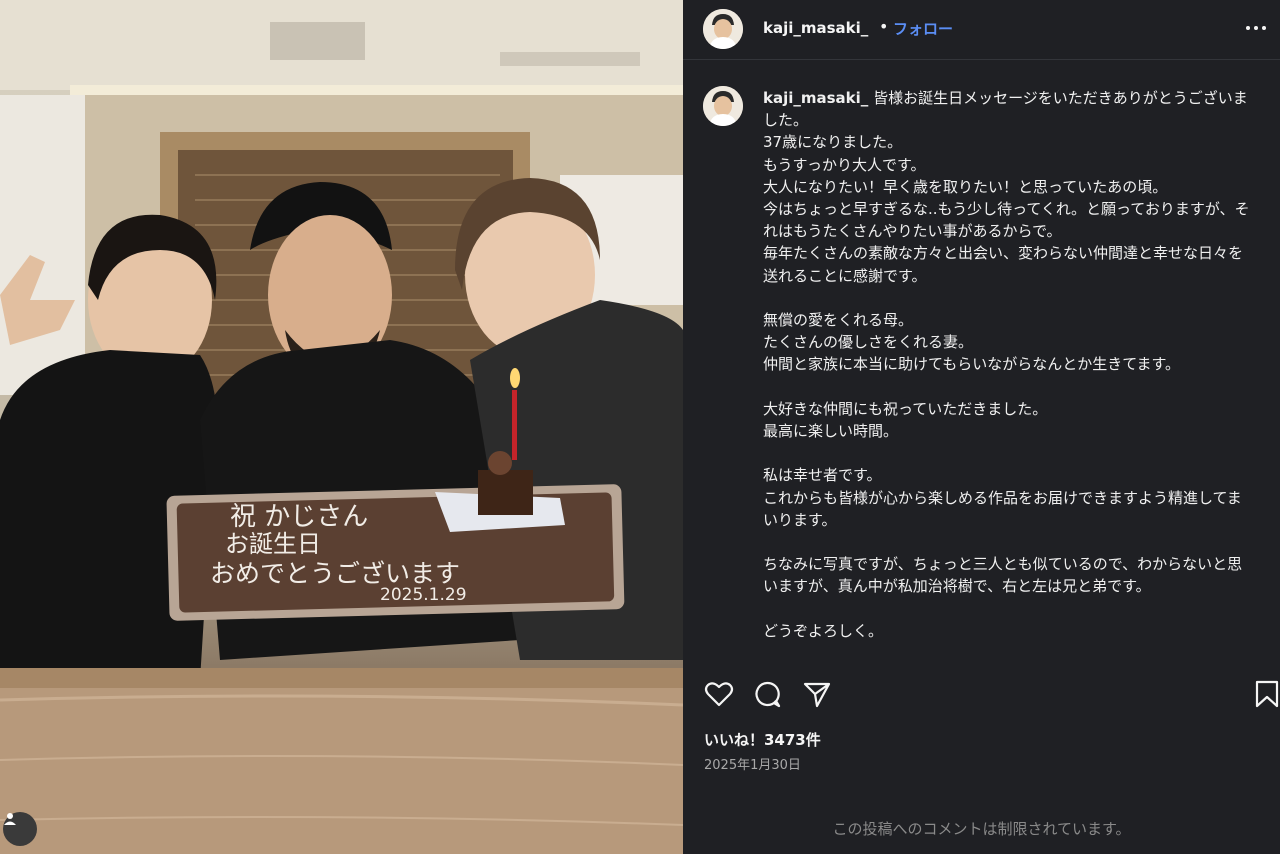 Image resolution: width=1280 pixels, height=854 pixels. I want to click on more-options-button, so click(1256, 28).